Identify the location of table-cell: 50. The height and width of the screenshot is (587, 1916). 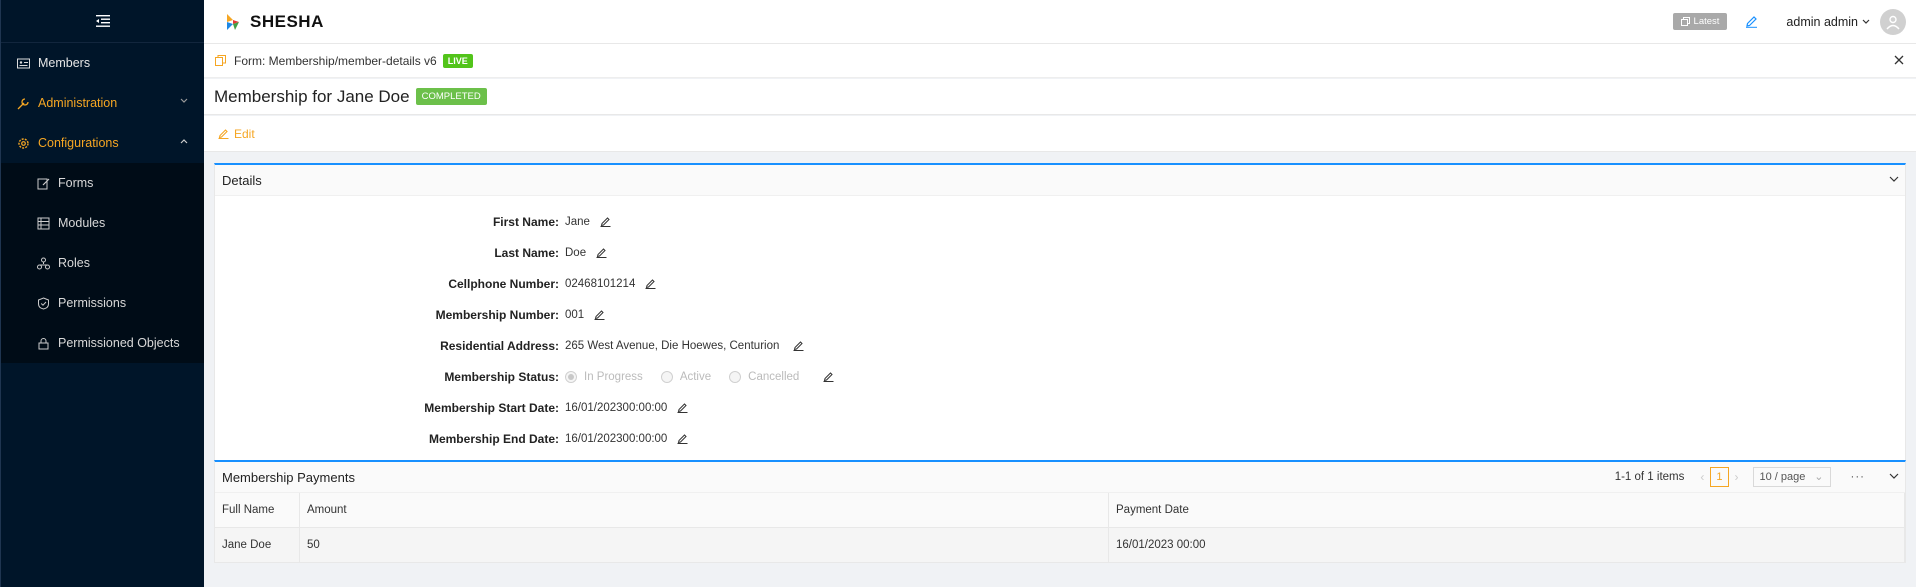
(704, 545).